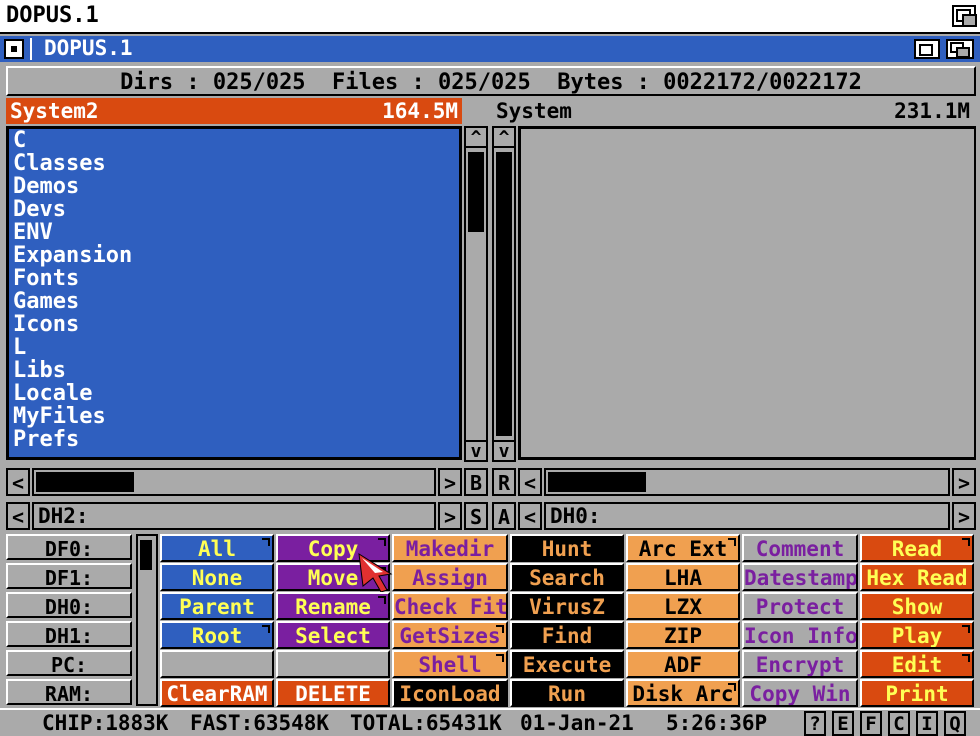  Describe the element at coordinates (504, 137) in the screenshot. I see `right-scroll-up-arrow: ^` at that location.